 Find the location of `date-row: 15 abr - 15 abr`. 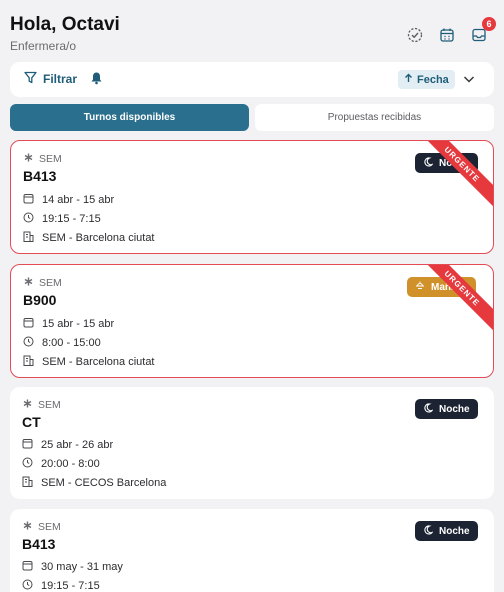

date-row: 15 abr - 15 abr is located at coordinates (68, 324).